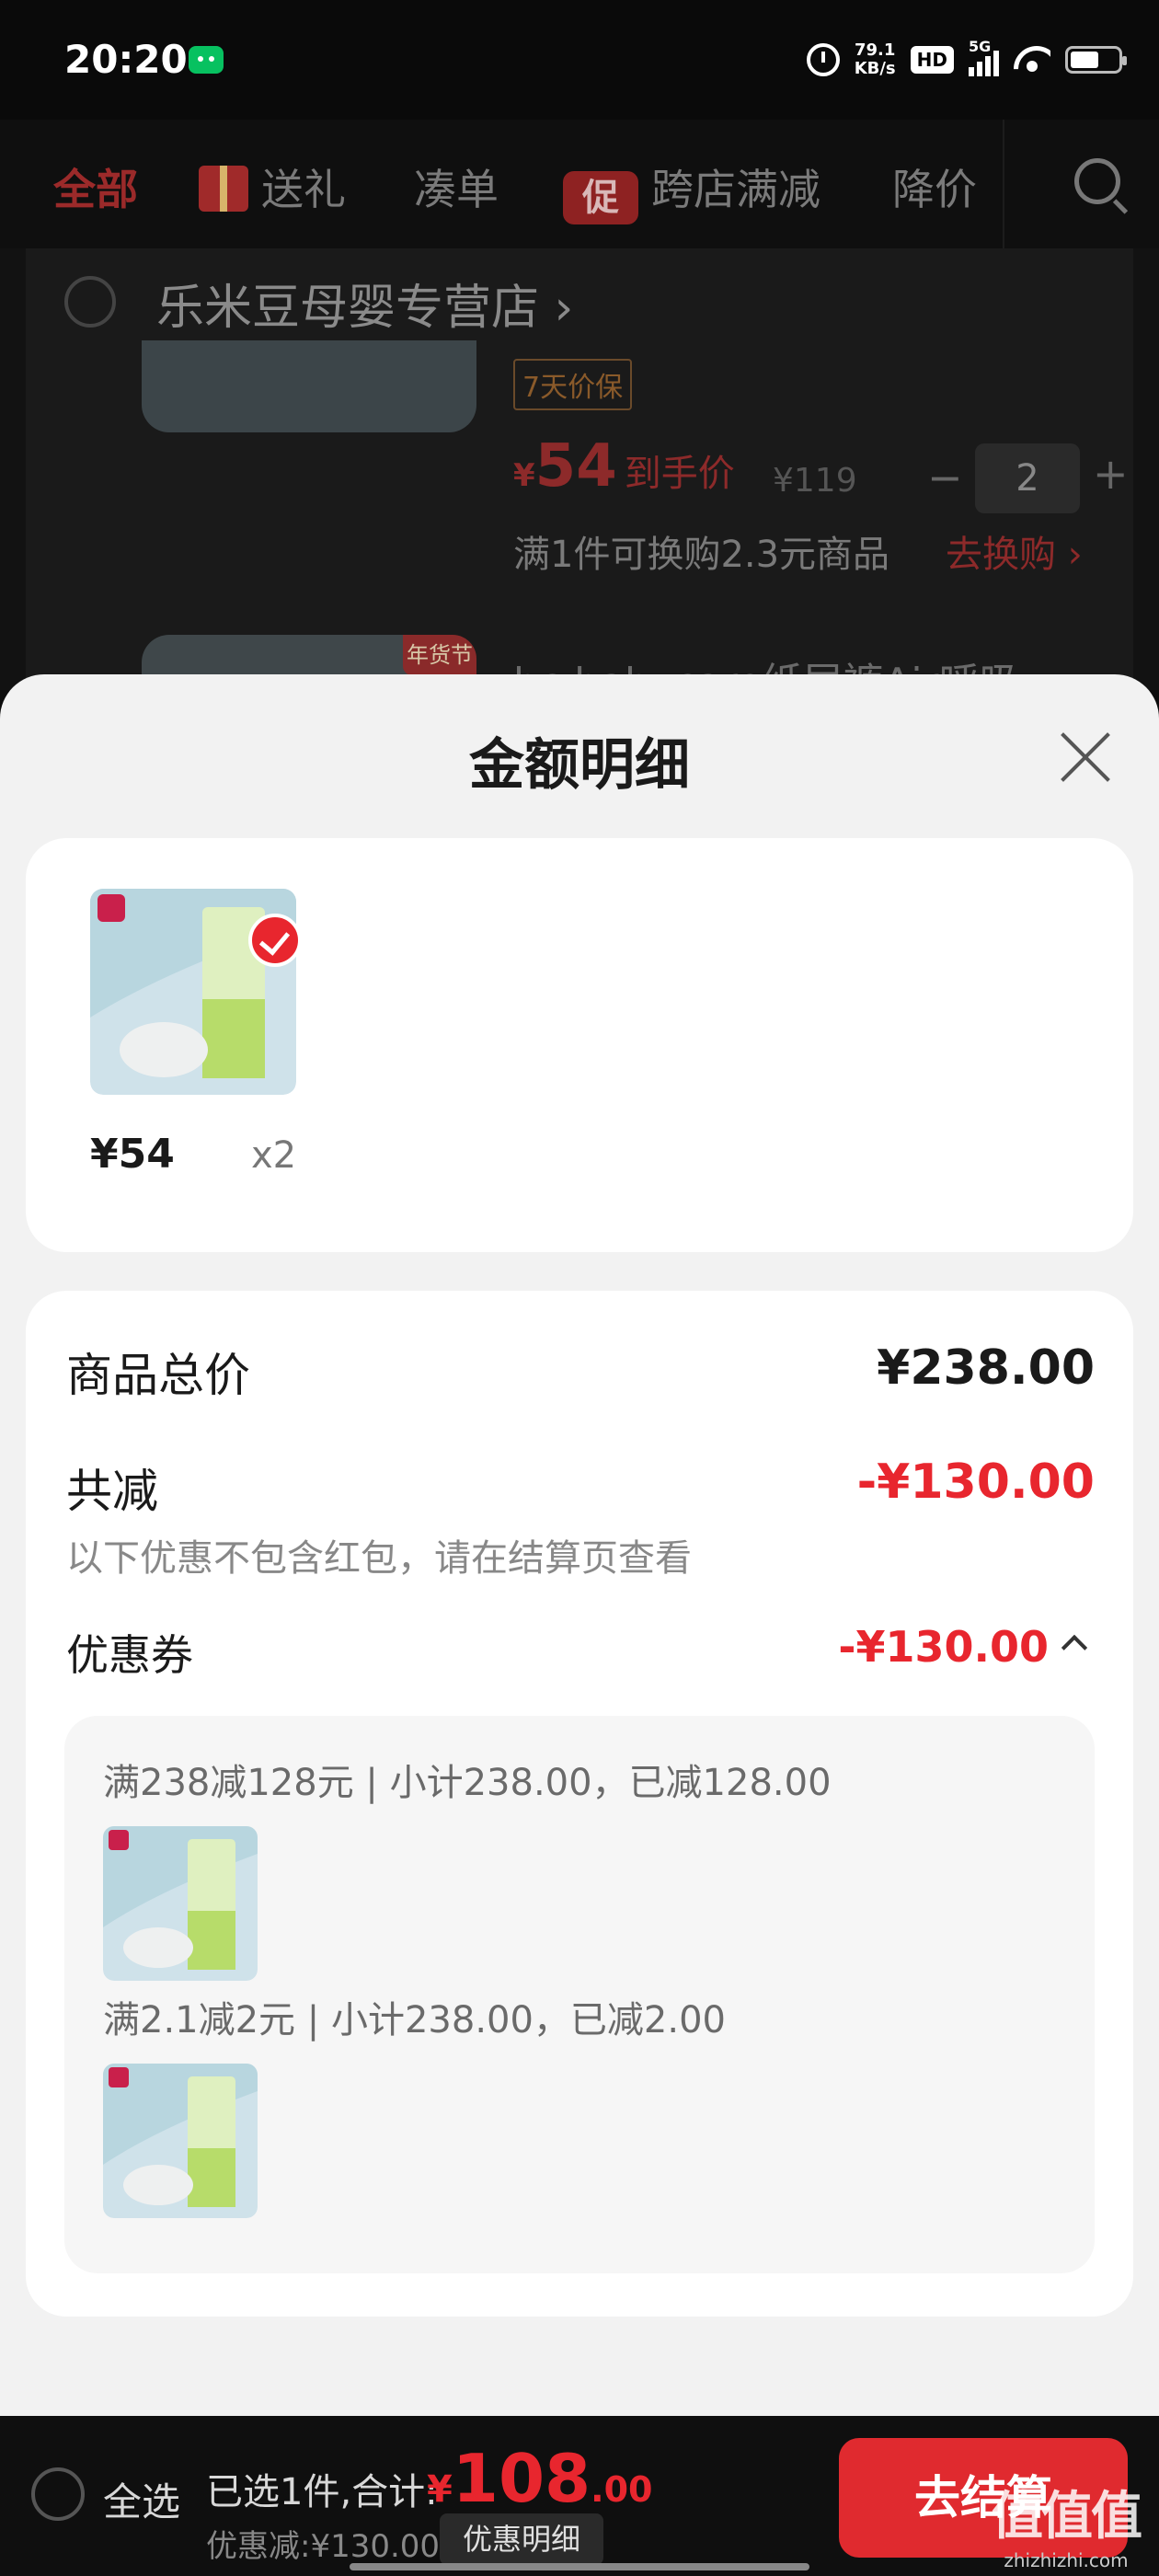 The image size is (1159, 2576). Describe the element at coordinates (58, 2494) in the screenshot. I see `select-all-radio` at that location.